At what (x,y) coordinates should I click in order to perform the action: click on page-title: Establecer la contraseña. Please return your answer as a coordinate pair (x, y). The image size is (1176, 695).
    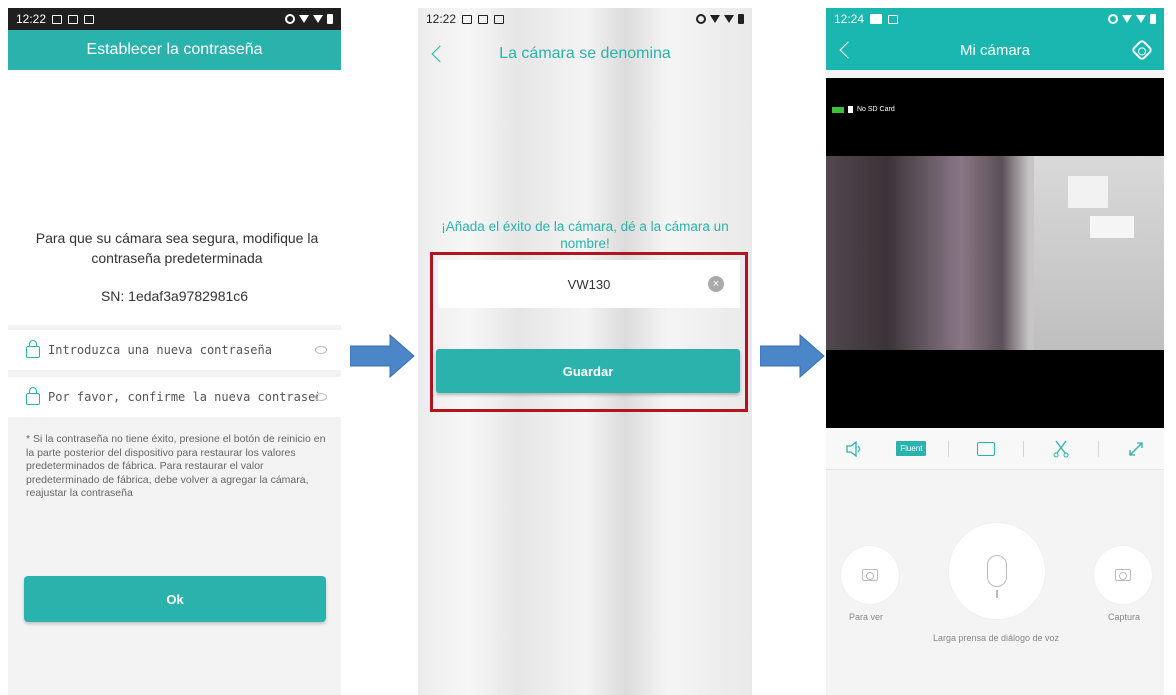
    Looking at the image, I should click on (174, 50).